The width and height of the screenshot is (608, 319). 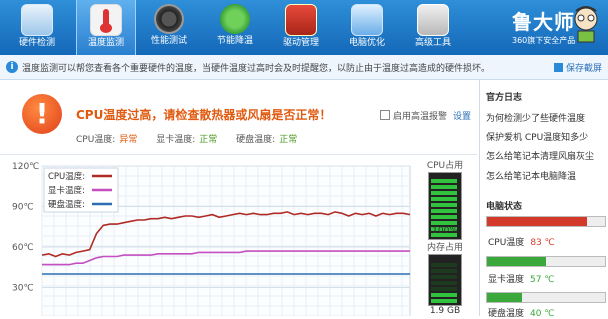 I want to click on log-link: 保护爱机 CPU温度知多少, so click(x=537, y=136).